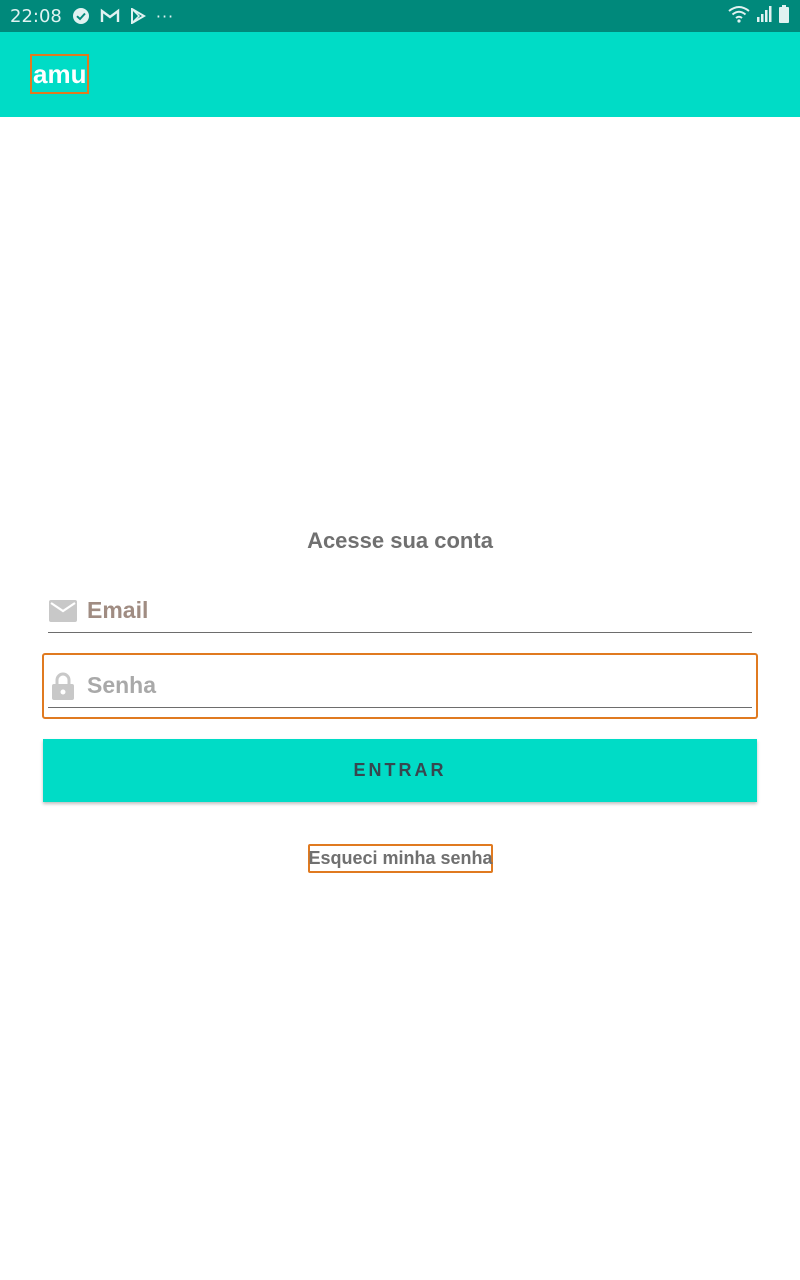 The height and width of the screenshot is (1280, 800). I want to click on app-title: amu, so click(60, 74).